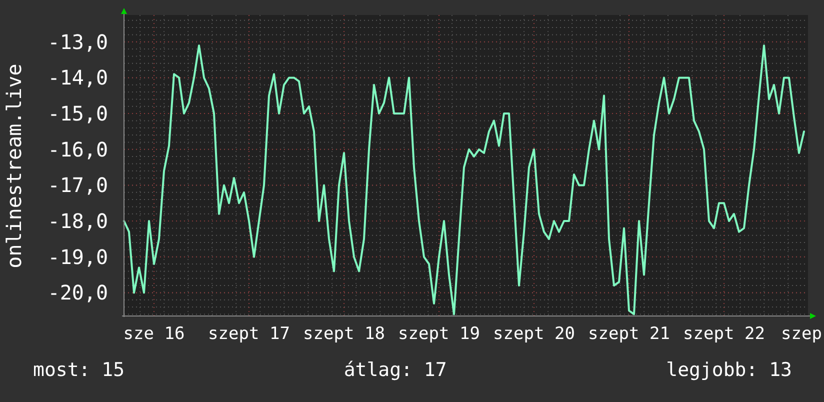 This screenshot has height=402, width=824. What do you see at coordinates (78, 185) in the screenshot?
I see `y-tick-label: -17,0` at bounding box center [78, 185].